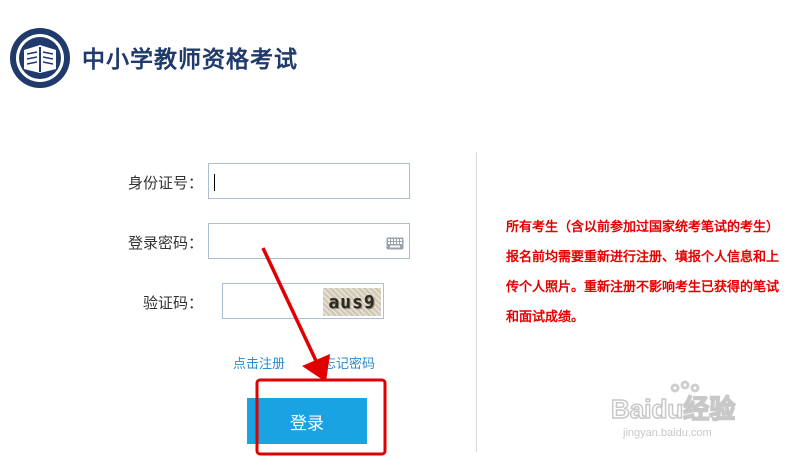  I want to click on captcha-image-text: aus9, so click(352, 302).